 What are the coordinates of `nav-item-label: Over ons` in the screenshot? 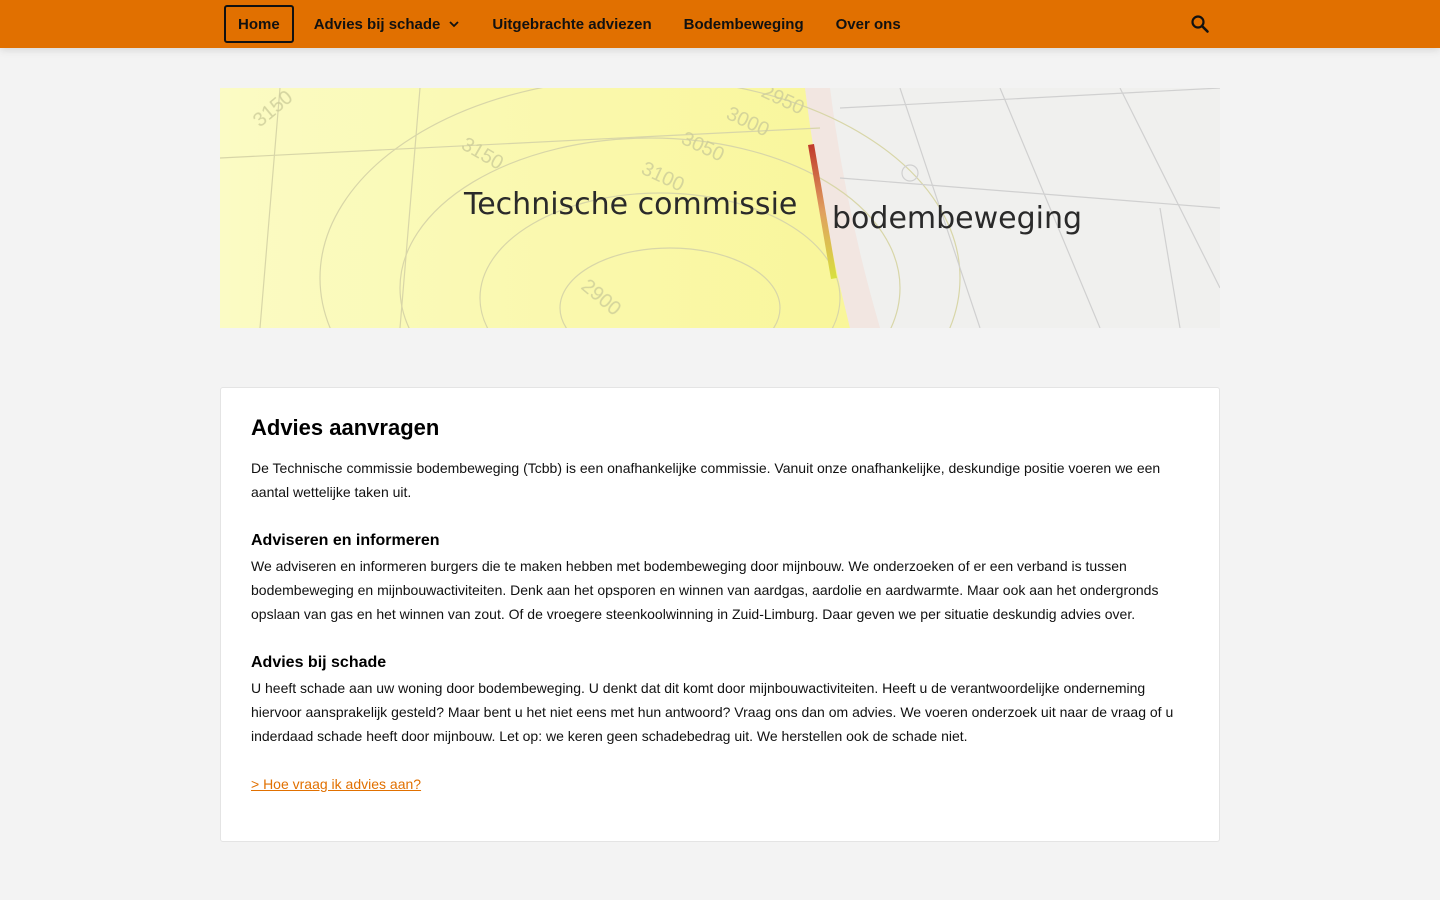 It's located at (868, 24).